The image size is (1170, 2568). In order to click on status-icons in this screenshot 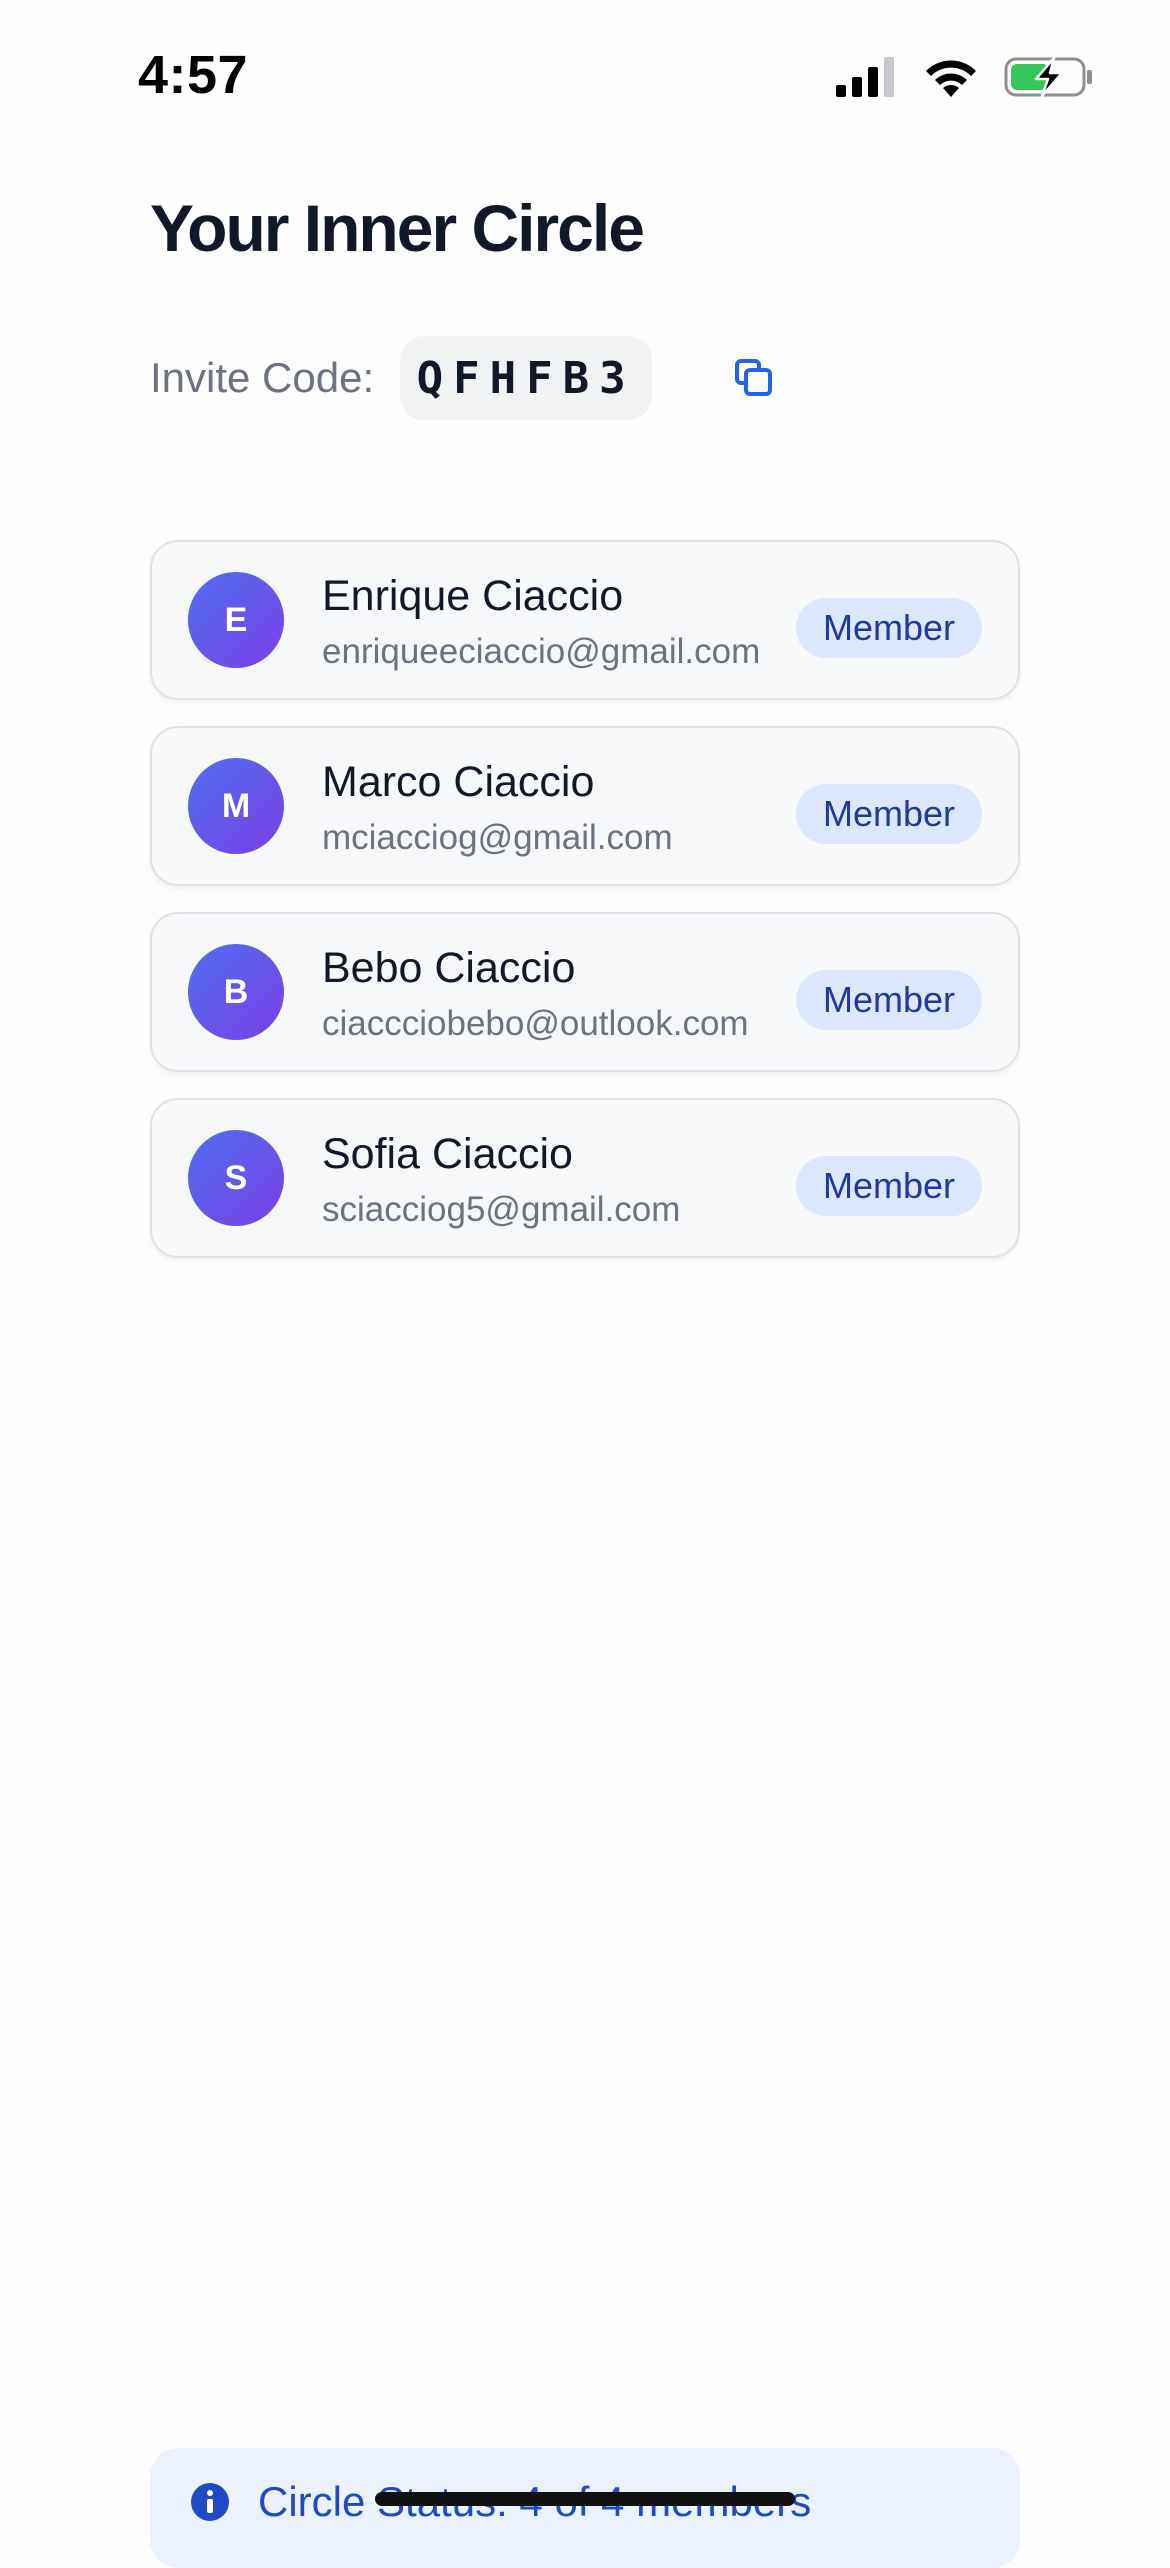, I will do `click(964, 77)`.